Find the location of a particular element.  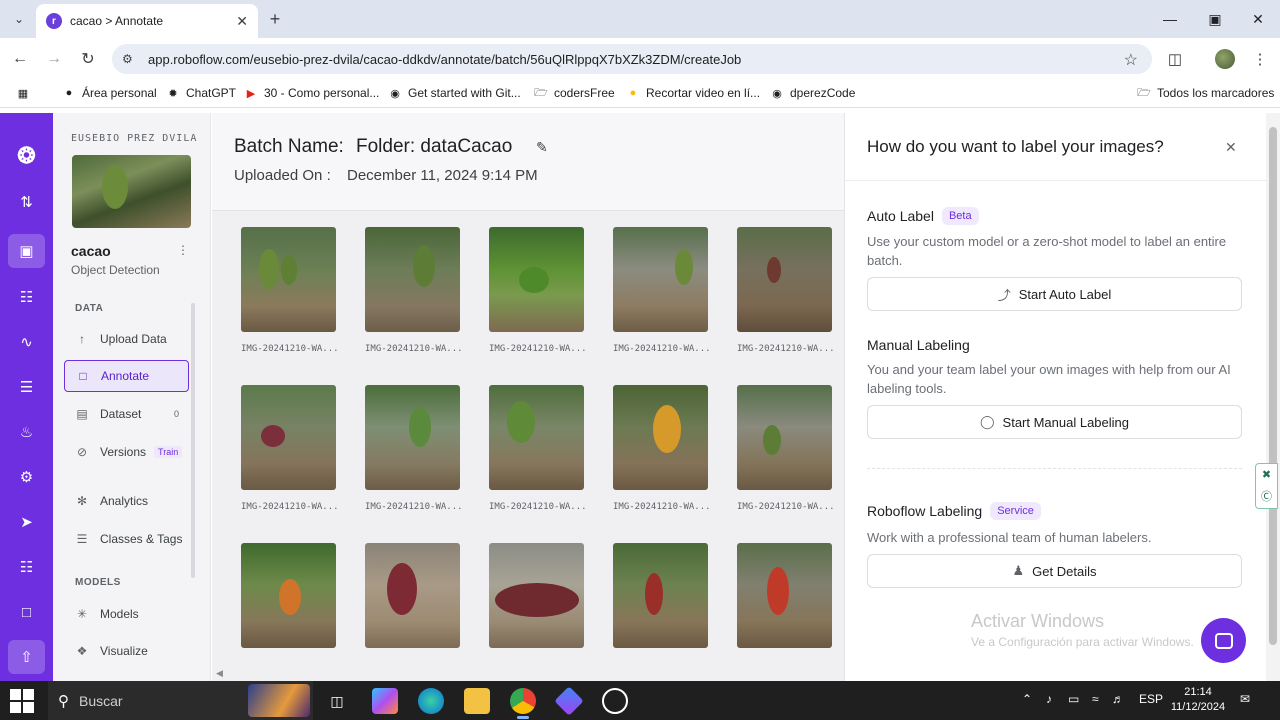

workflow-icon: ☷ is located at coordinates (26, 297).